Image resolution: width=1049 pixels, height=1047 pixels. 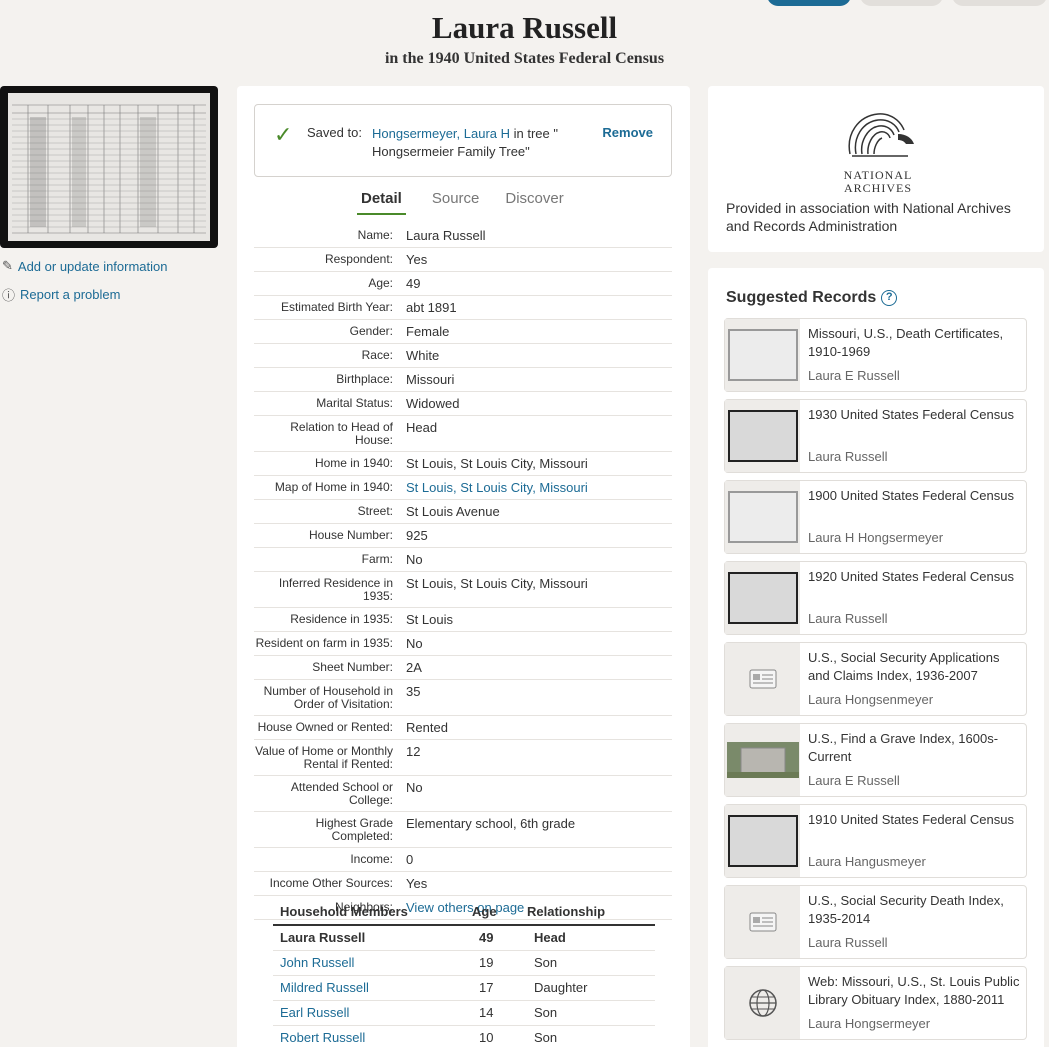 What do you see at coordinates (463, 794) in the screenshot?
I see `detail-row: Attended School or College: No` at bounding box center [463, 794].